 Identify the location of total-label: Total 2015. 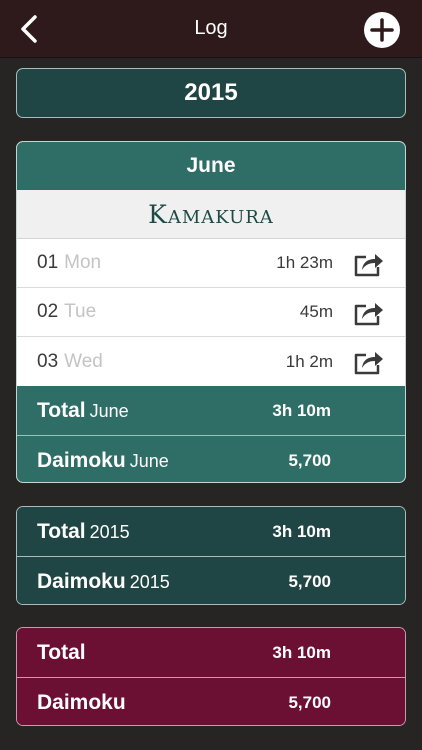
(83, 531).